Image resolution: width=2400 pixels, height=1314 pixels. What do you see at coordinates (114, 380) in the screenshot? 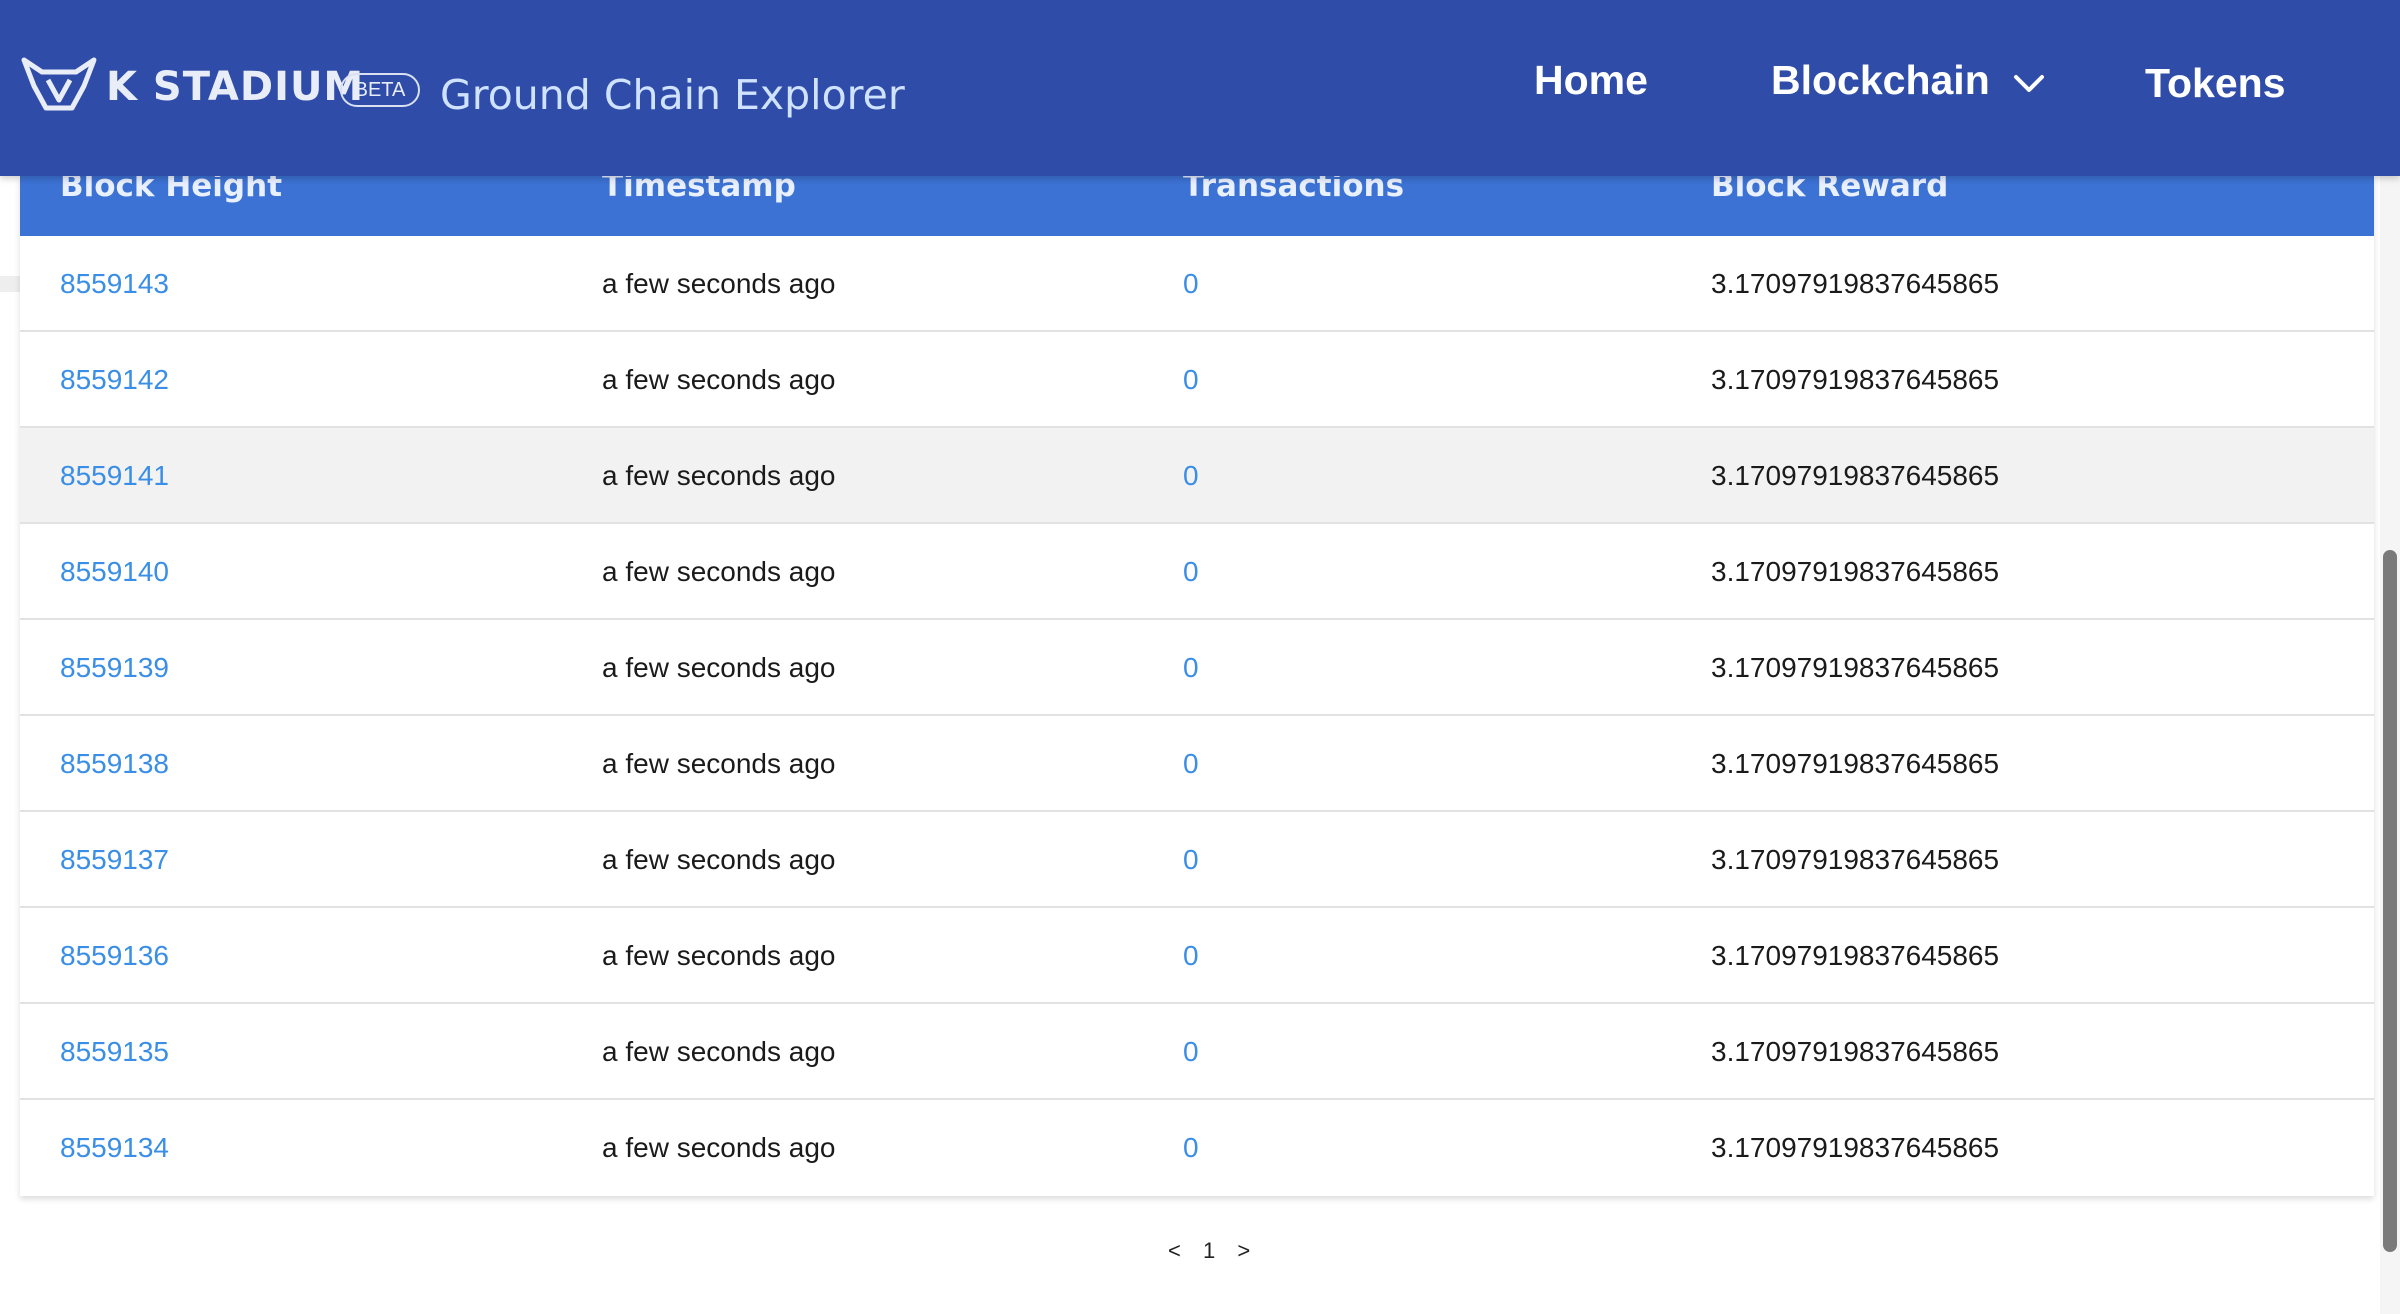
I see `block-height-link: 8559142` at bounding box center [114, 380].